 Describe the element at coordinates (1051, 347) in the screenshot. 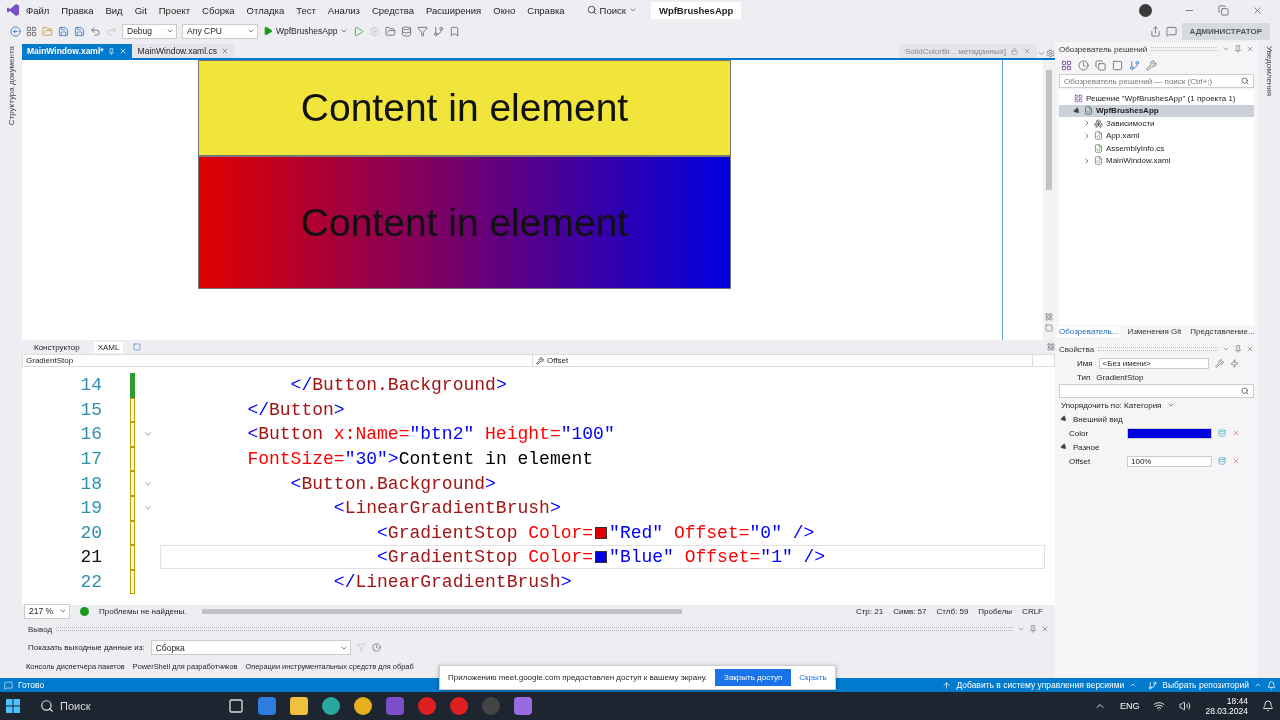

I see `split-icon` at that location.